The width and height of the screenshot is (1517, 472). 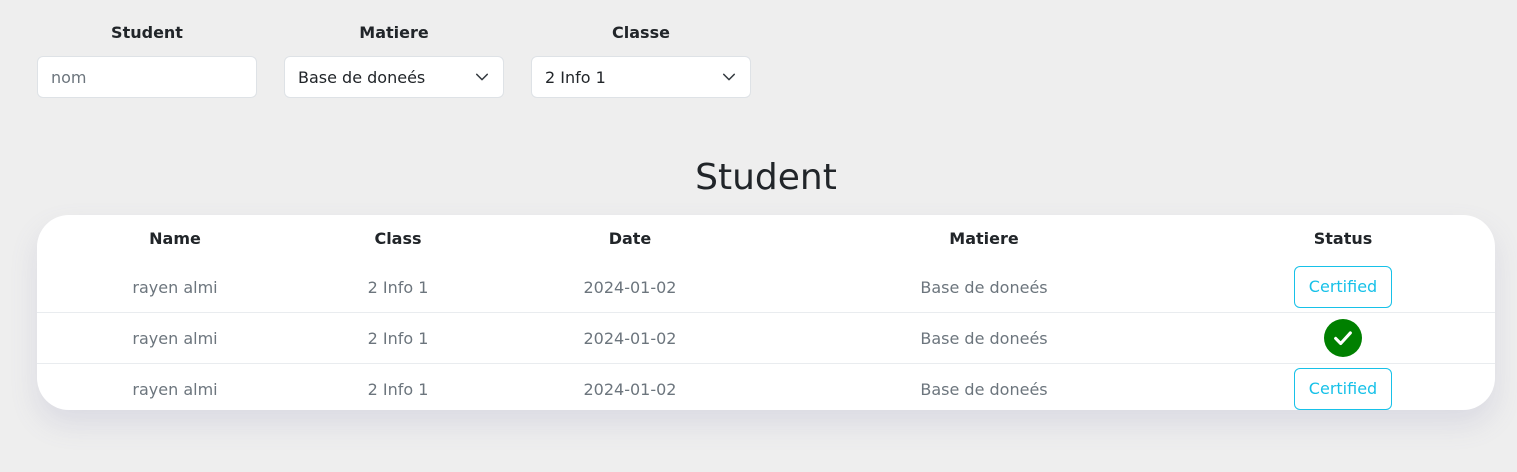 I want to click on matiere-select-value: Base de doneés, so click(x=362, y=77).